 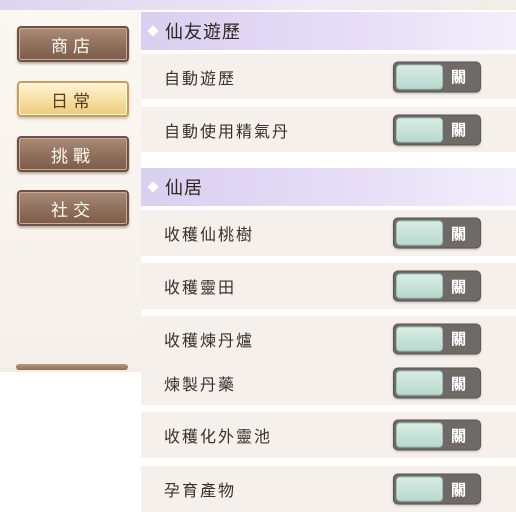 I want to click on section-title: 仙友遊歷, so click(x=203, y=32).